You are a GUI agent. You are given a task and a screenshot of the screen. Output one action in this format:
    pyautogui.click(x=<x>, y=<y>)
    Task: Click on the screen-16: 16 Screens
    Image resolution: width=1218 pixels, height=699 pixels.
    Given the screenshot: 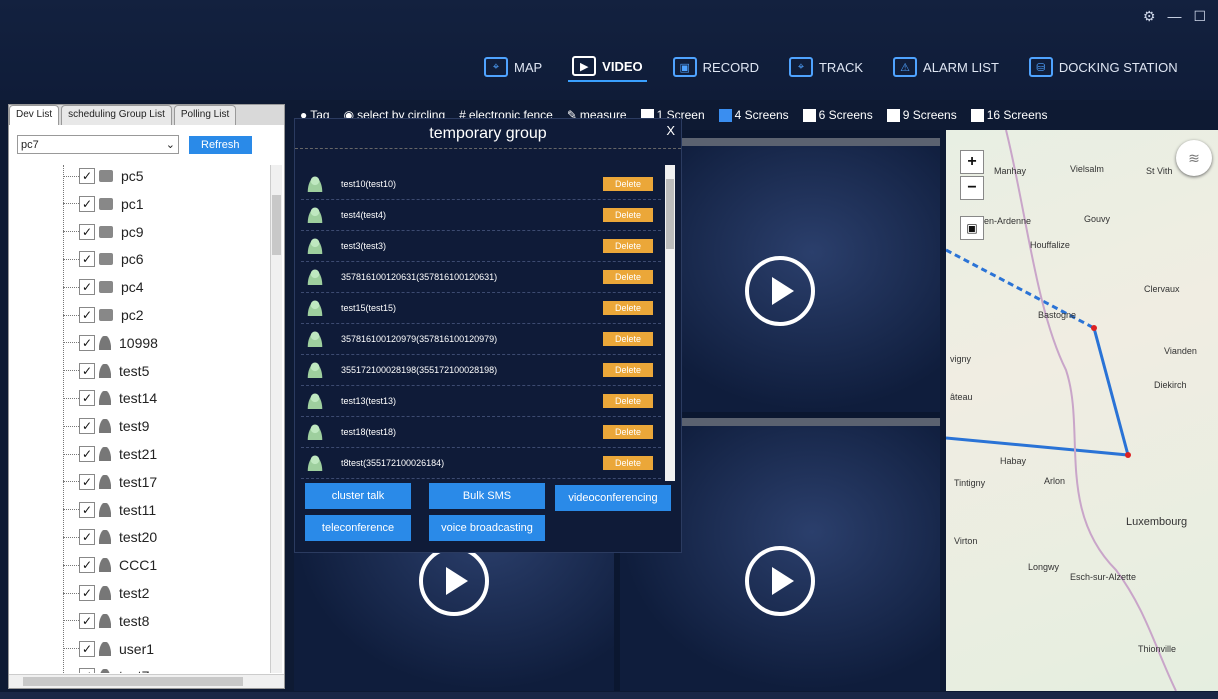 What is the action you would take?
    pyautogui.click(x=1008, y=115)
    